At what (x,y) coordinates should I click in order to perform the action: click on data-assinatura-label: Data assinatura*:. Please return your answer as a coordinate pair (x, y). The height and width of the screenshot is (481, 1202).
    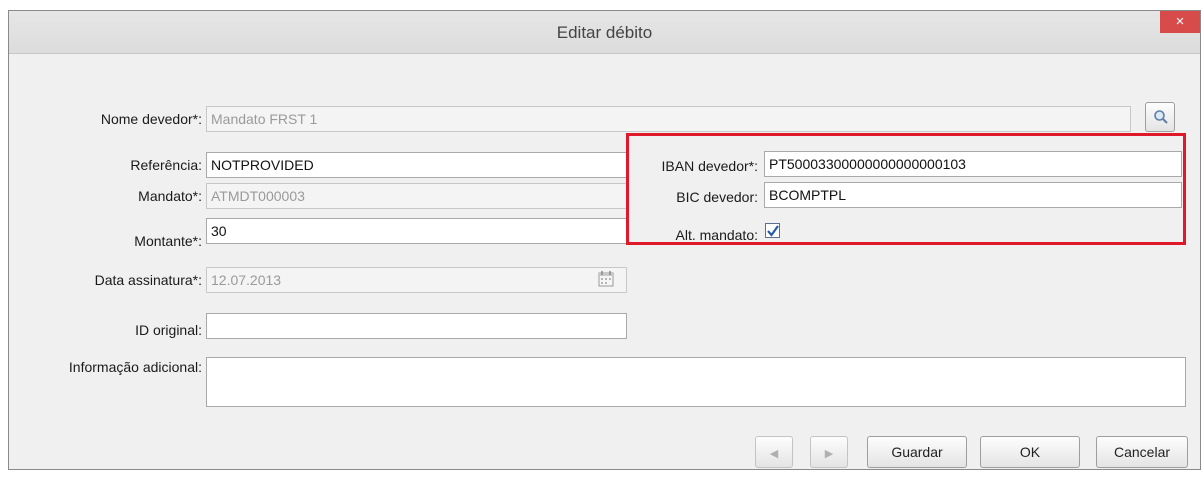
    Looking at the image, I should click on (148, 280).